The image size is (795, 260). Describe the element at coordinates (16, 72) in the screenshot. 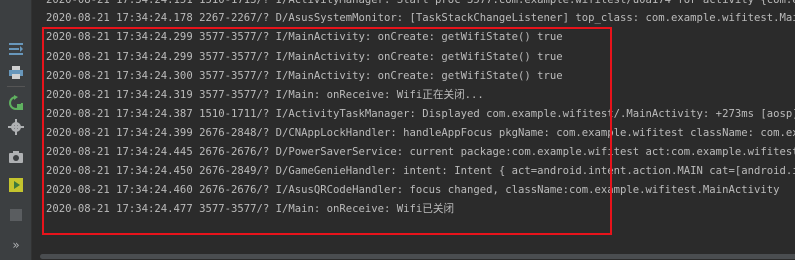

I see `print-icon` at that location.